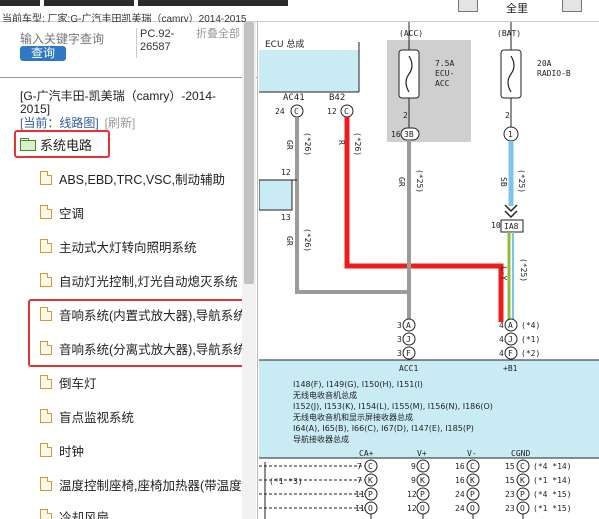  I want to click on bat-title: (BAT), so click(509, 33).